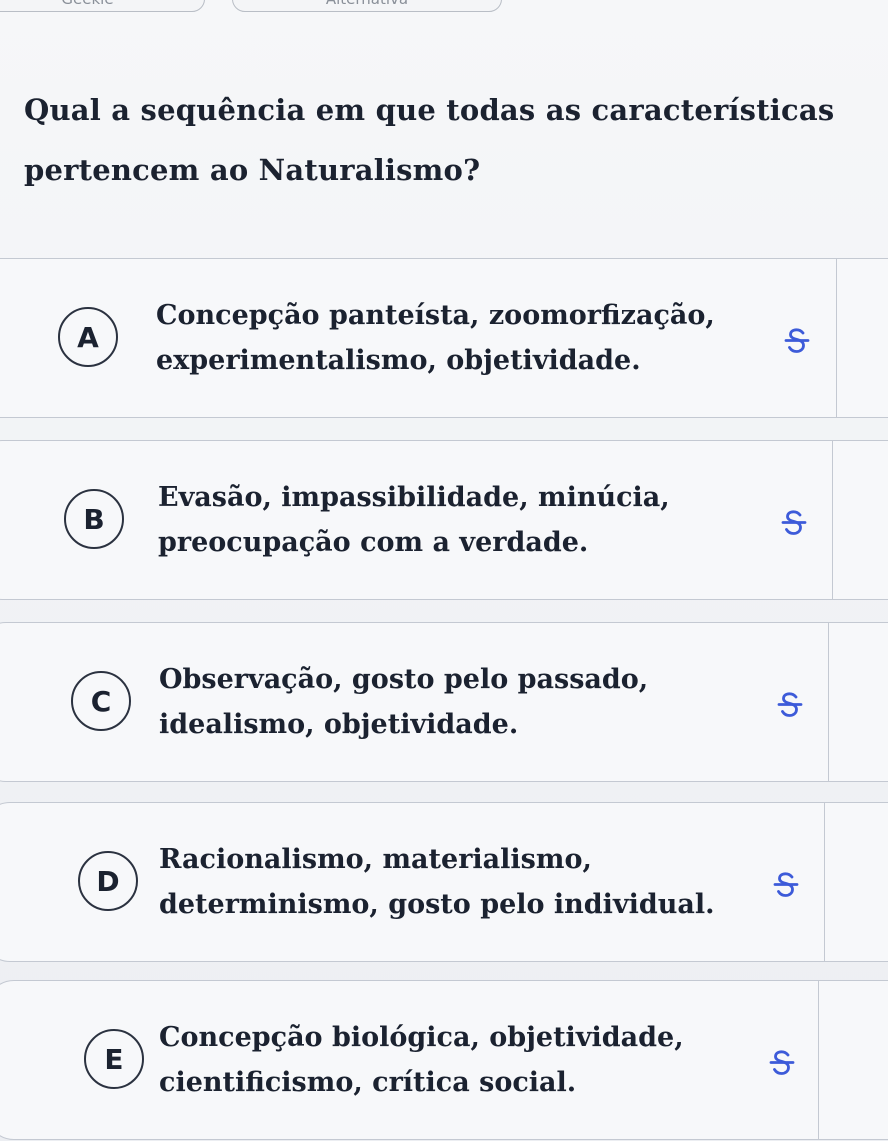 Image resolution: width=888 pixels, height=1141 pixels. I want to click on option-text-line2: preocupação com a verdade., so click(373, 542).